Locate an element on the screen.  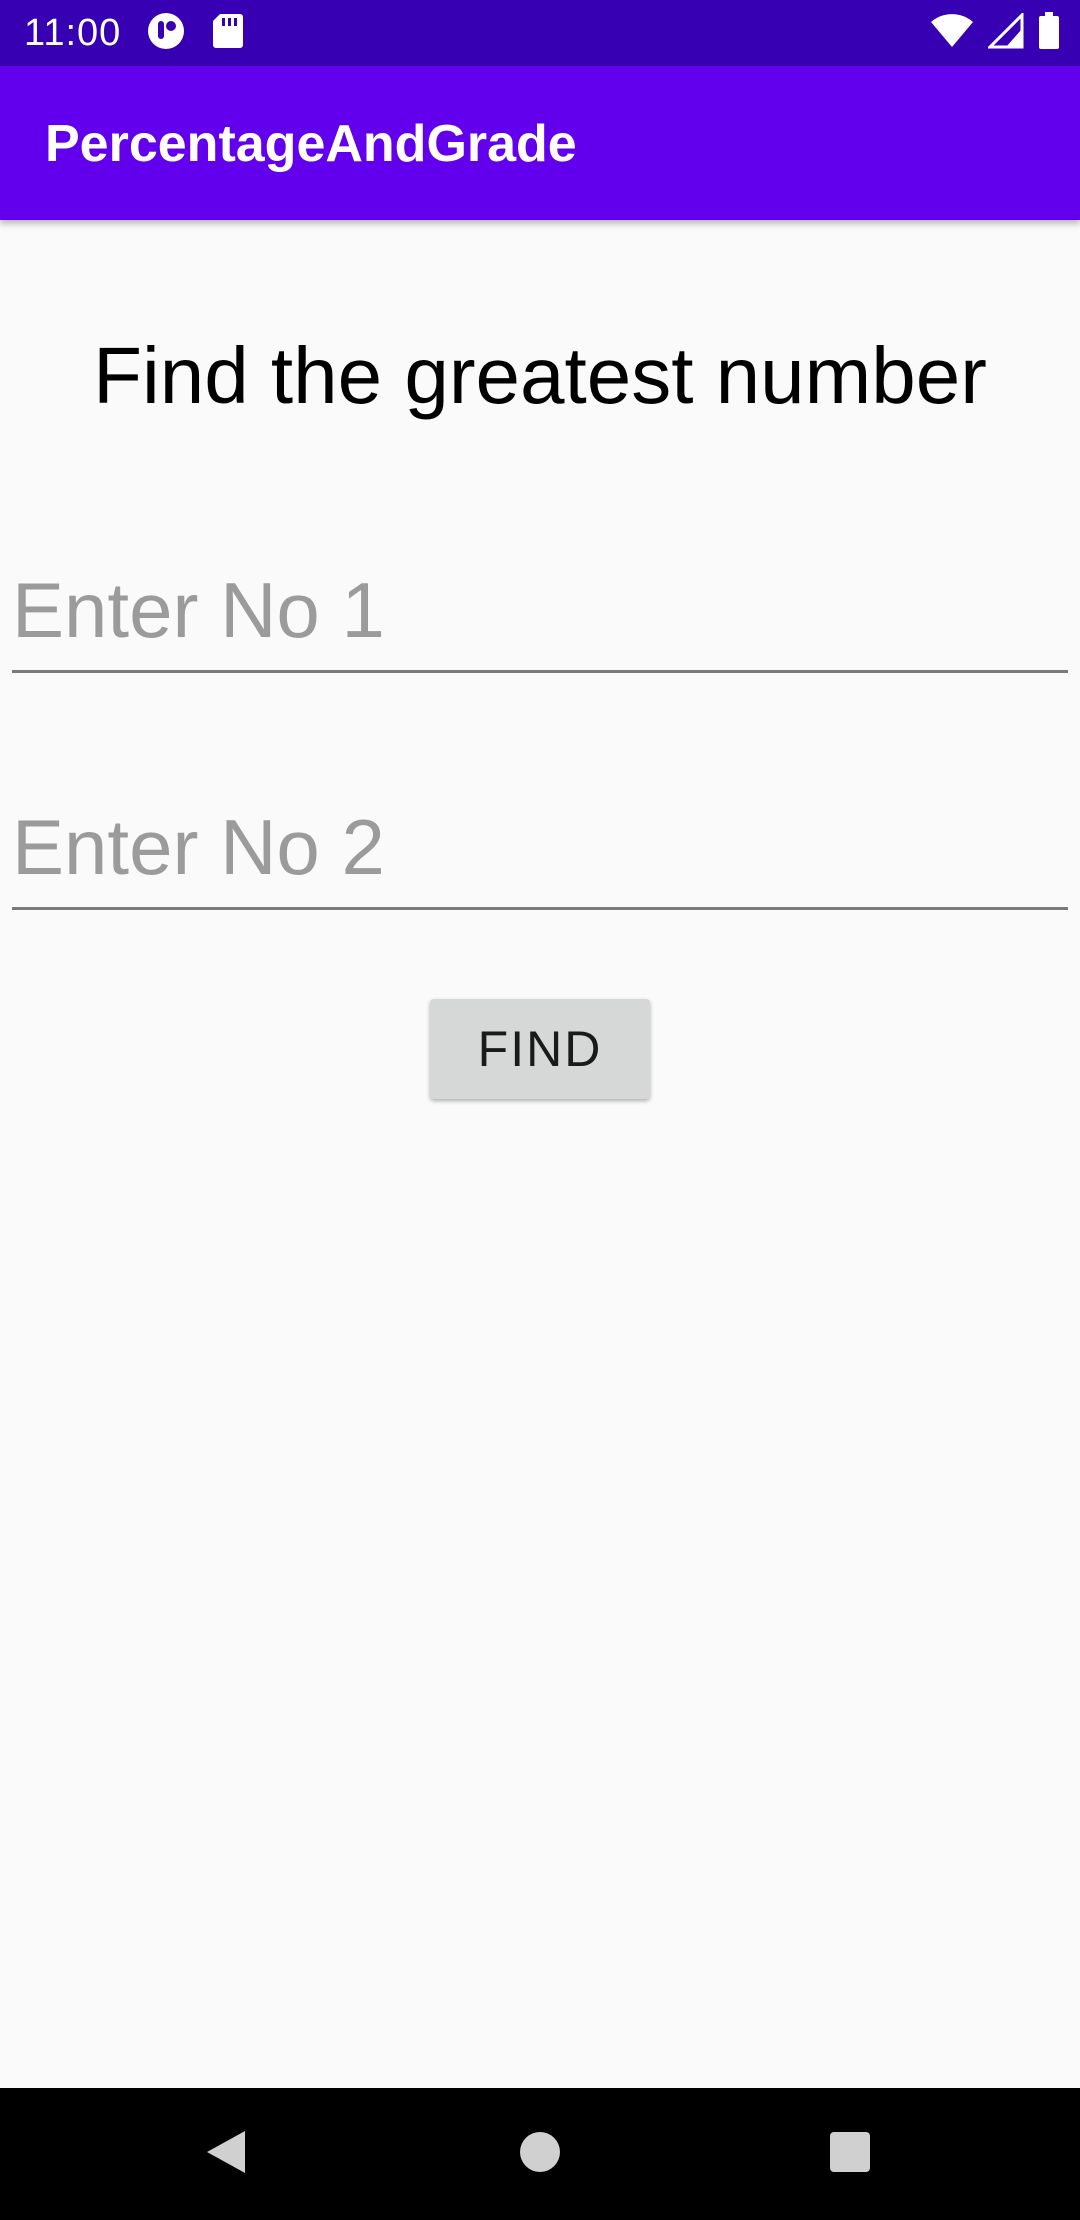
home-icon is located at coordinates (540, 2154).